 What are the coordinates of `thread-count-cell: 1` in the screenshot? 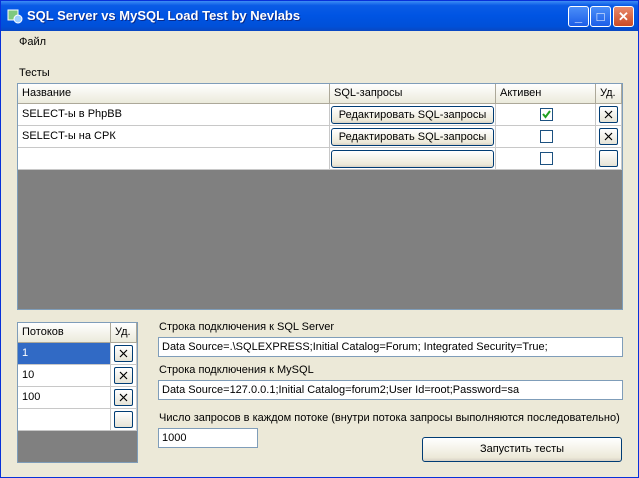 It's located at (64, 354).